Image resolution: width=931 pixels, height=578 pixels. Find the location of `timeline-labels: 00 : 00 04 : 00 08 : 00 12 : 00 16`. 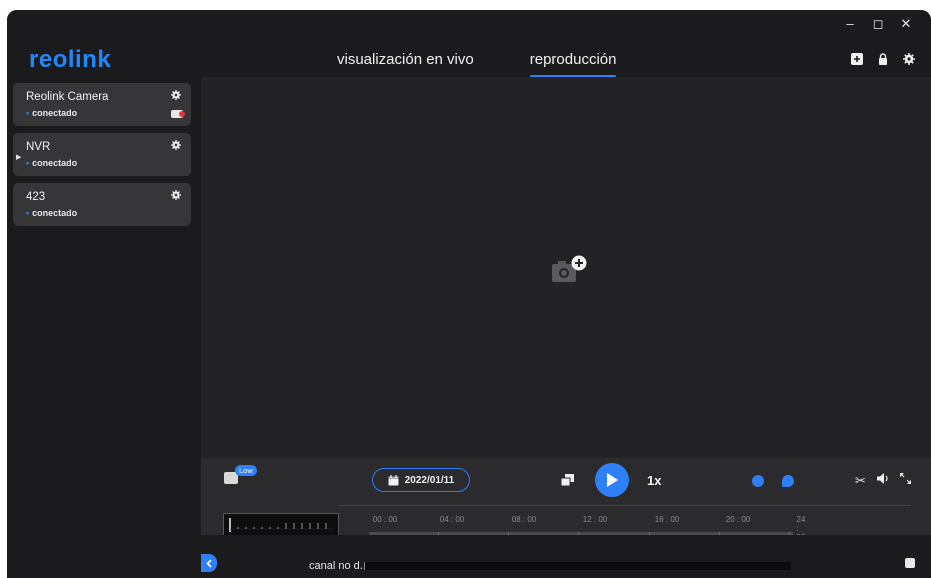

timeline-labels: 00 : 00 04 : 00 08 : 00 12 : 00 16 is located at coordinates (587, 528).